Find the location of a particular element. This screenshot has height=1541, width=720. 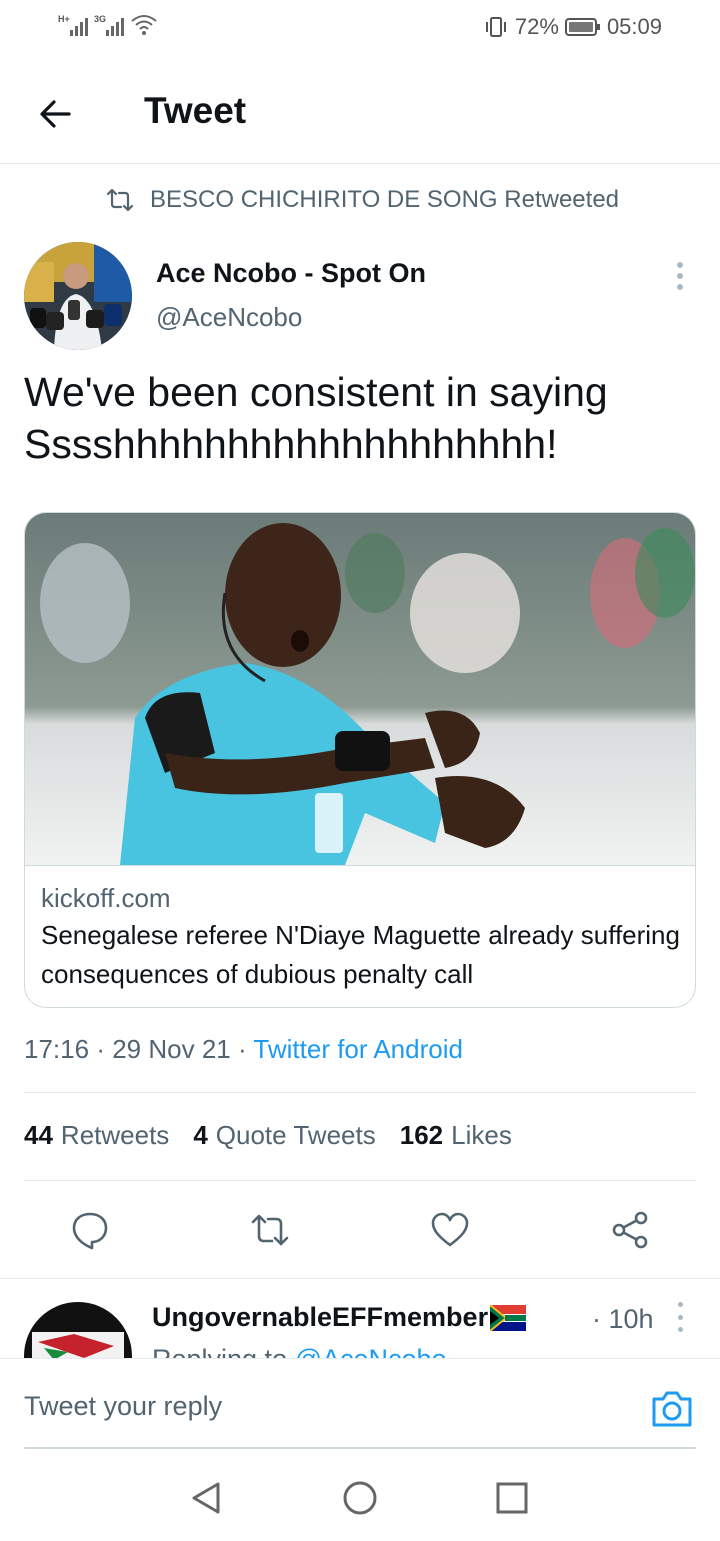

replying-to-clip: Replying to @AceNcobo is located at coordinates (352, 1351).